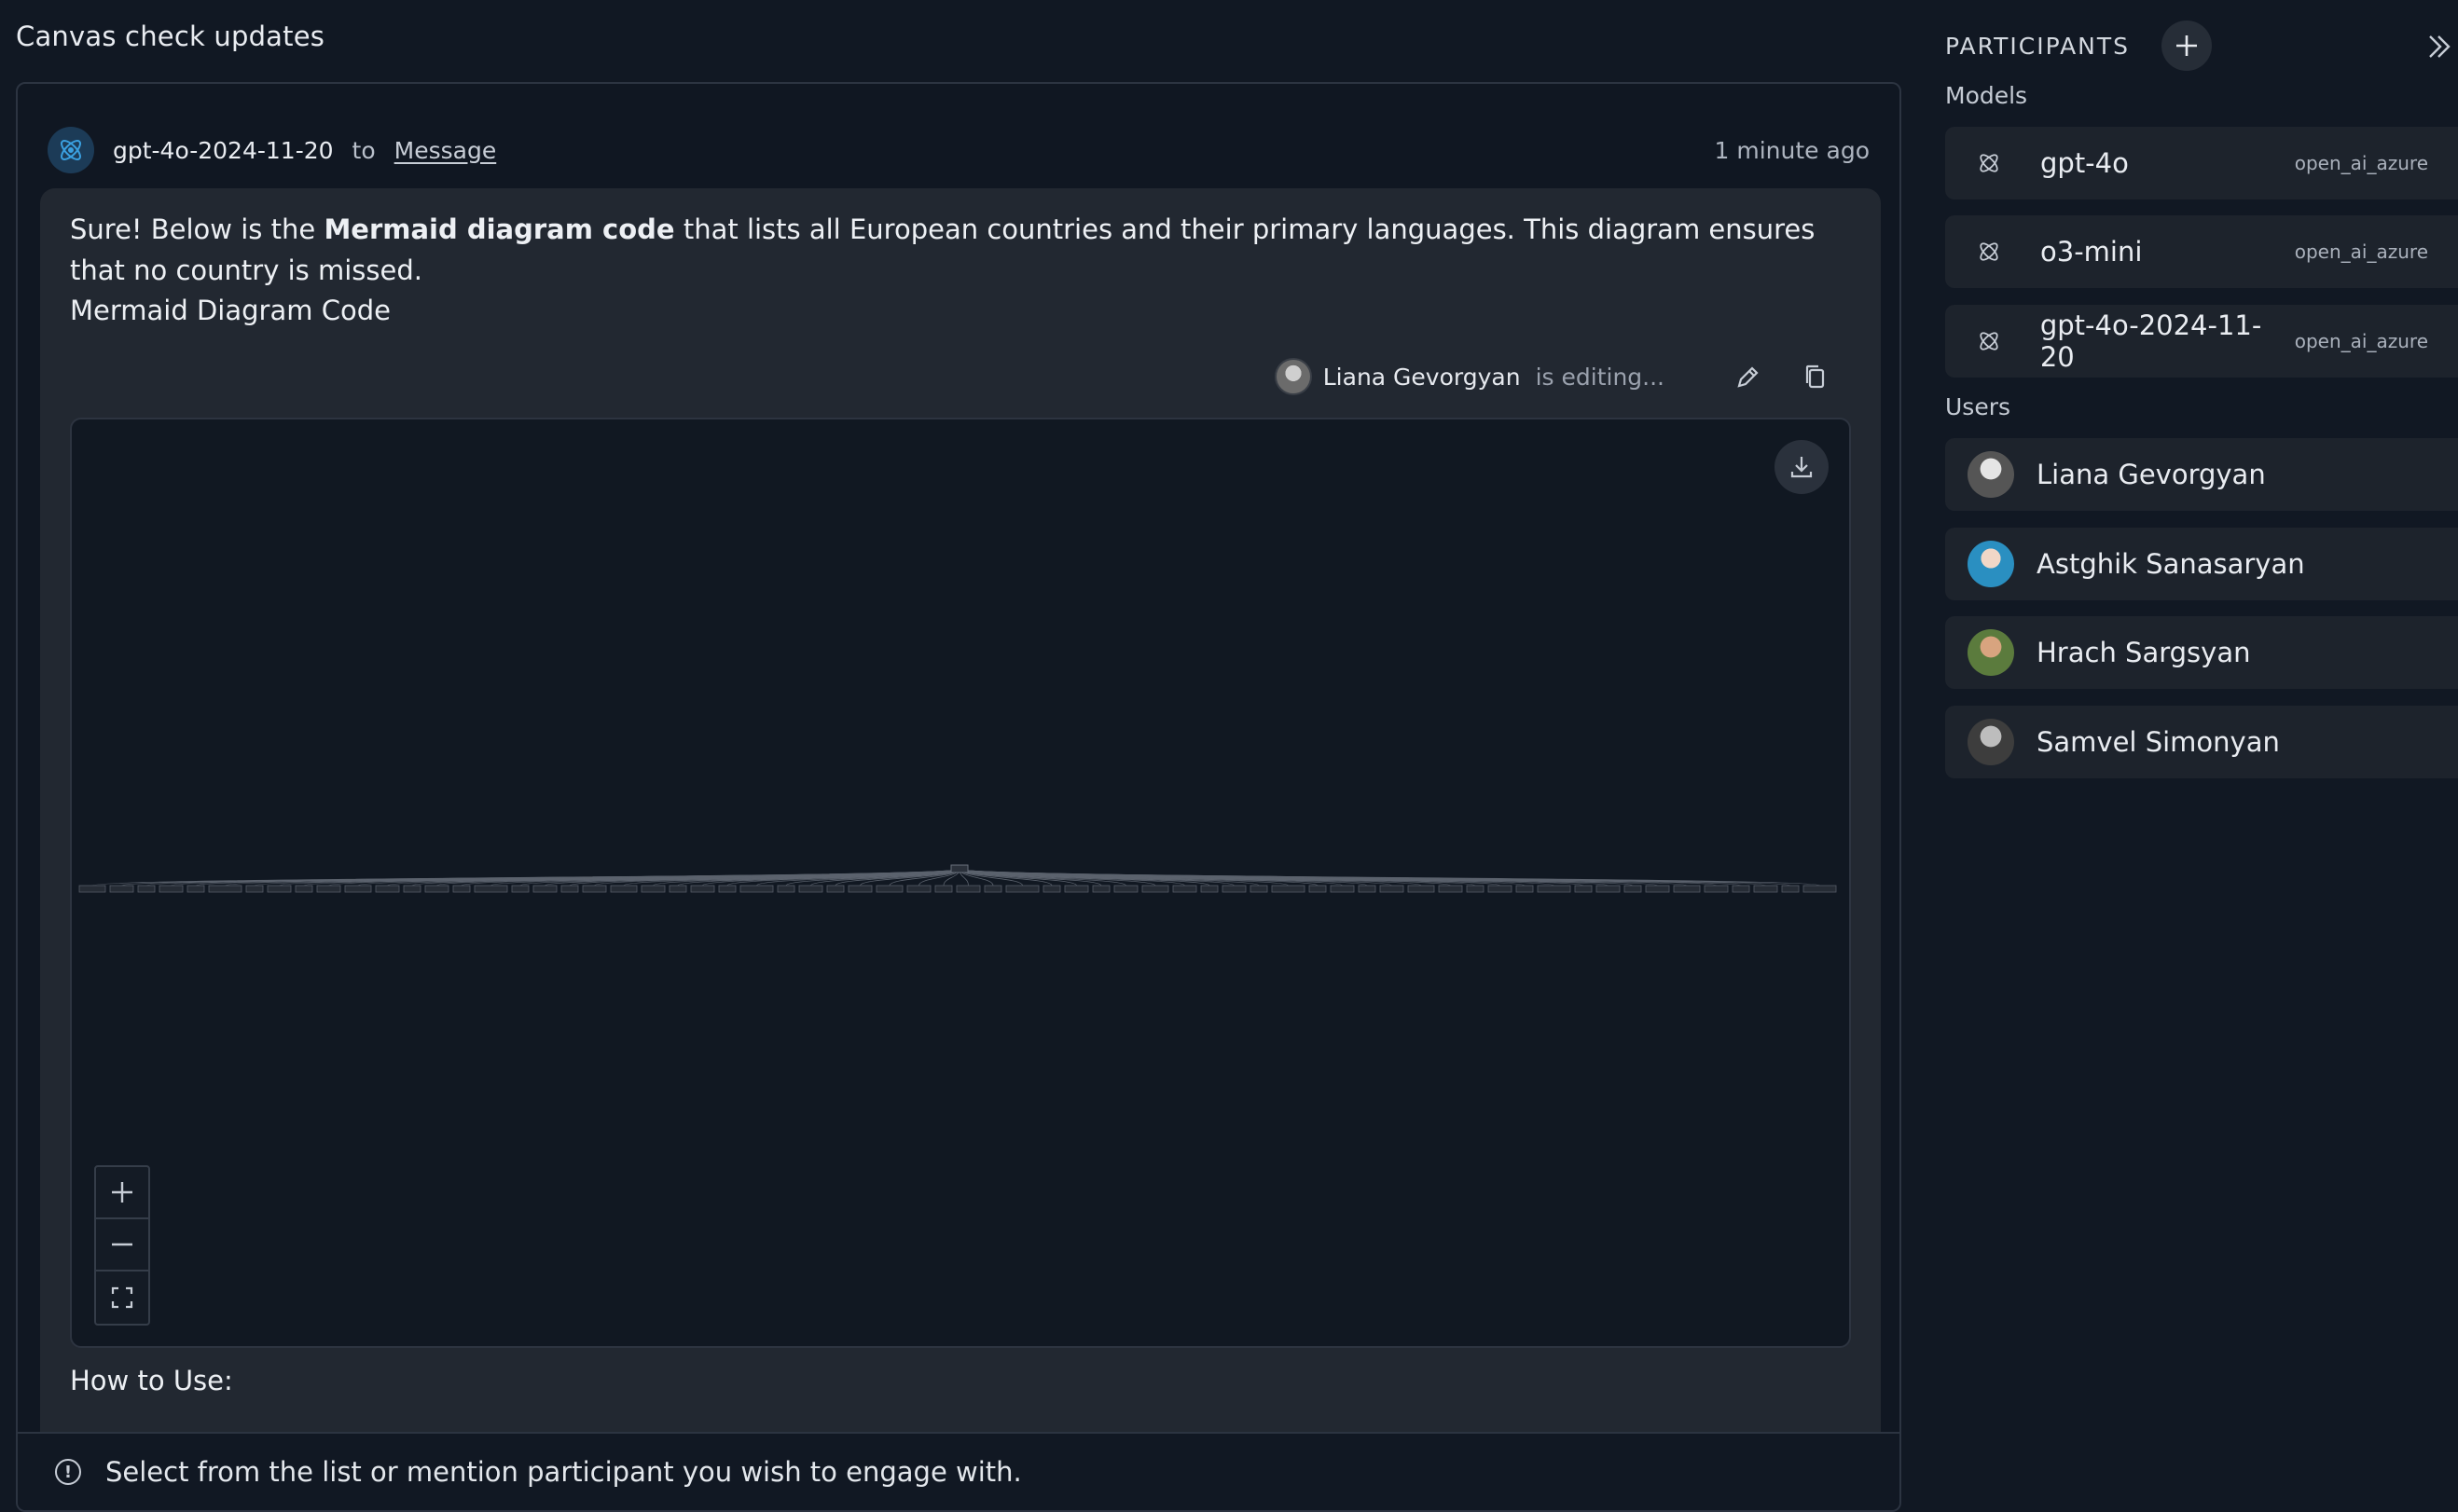 The width and height of the screenshot is (2458, 1512). I want to click on participant-model-row: gpt-4o open_ai_azure, so click(2201, 163).